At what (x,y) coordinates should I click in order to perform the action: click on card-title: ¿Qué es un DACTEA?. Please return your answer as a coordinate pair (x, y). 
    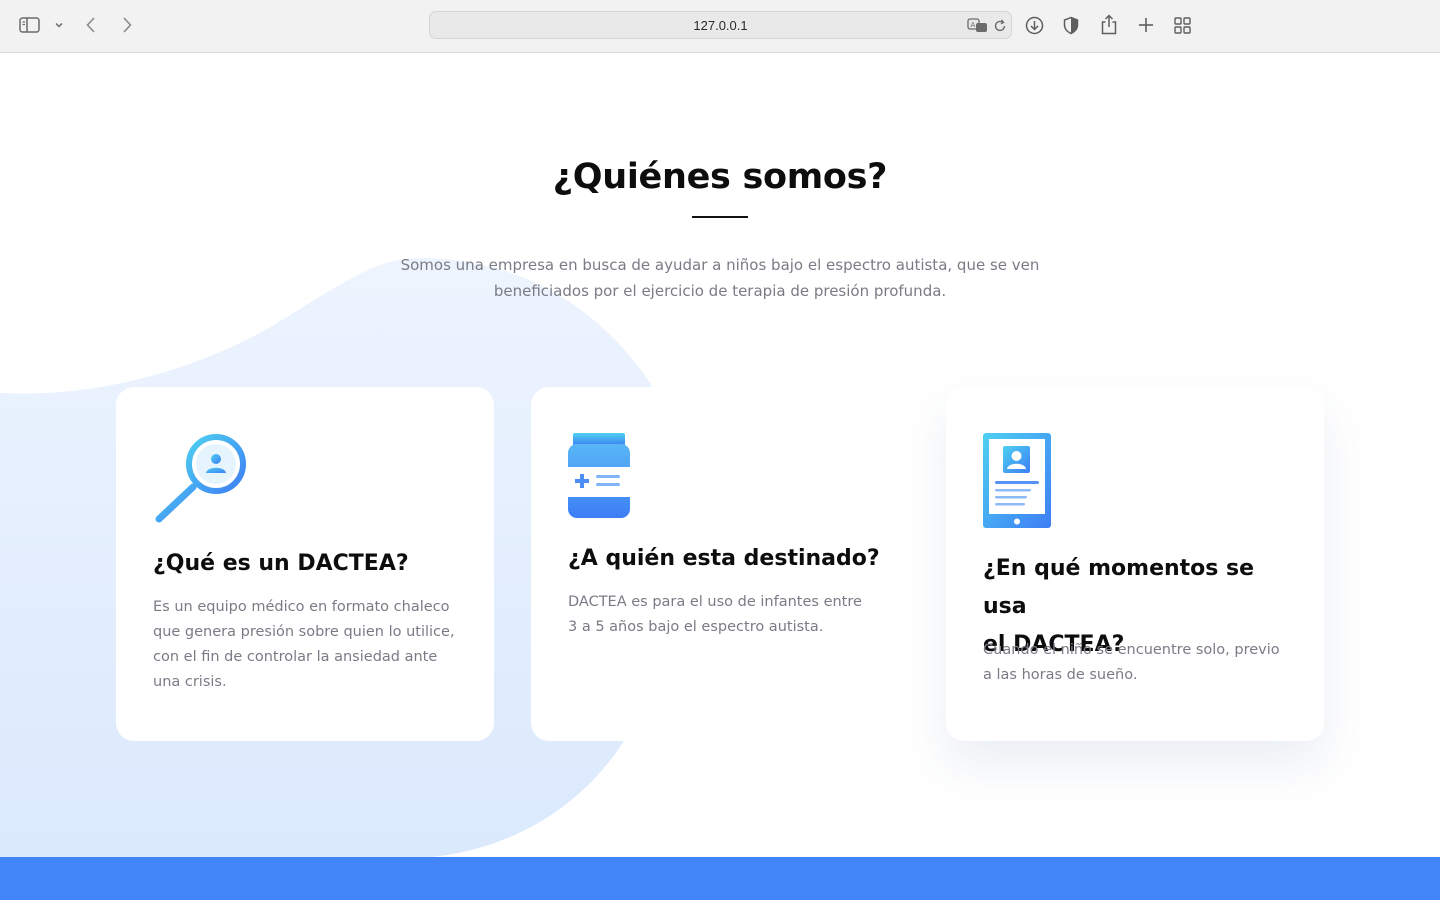
    Looking at the image, I should click on (281, 563).